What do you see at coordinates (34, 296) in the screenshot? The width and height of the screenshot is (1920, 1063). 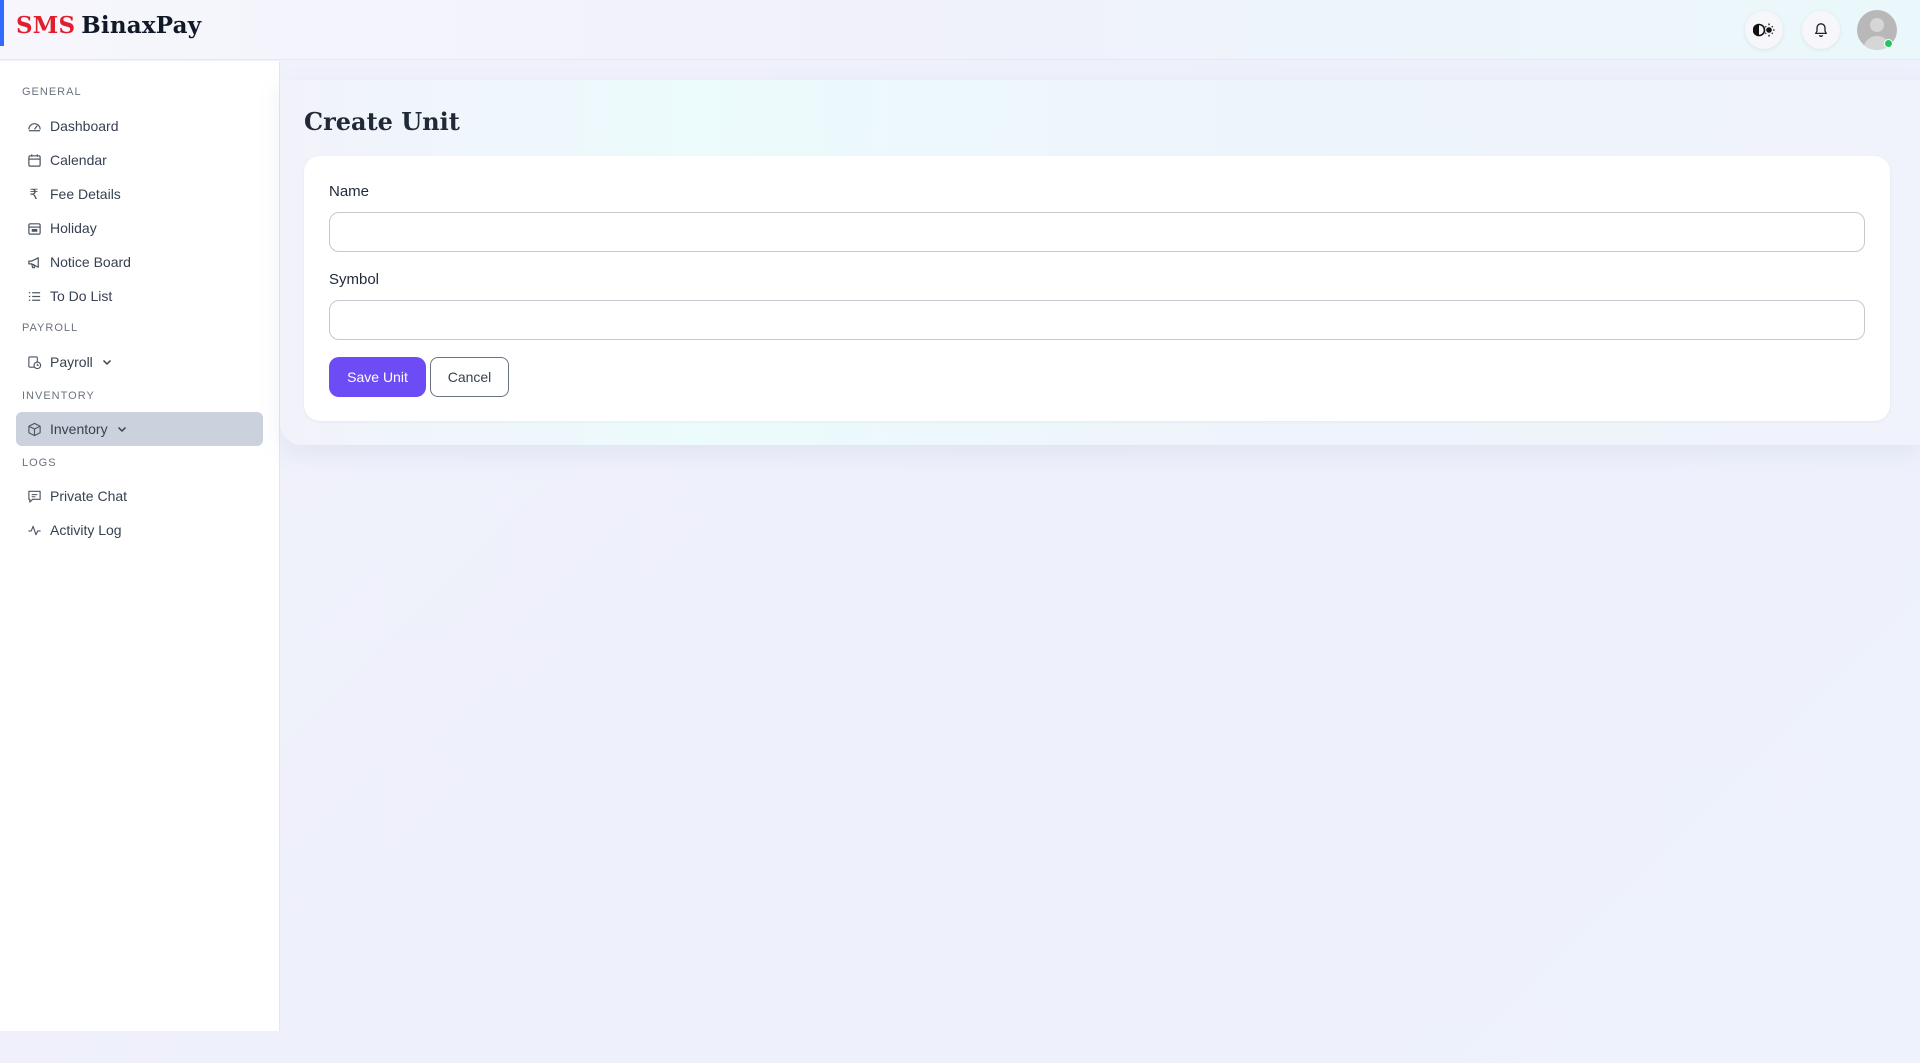 I see `list-icon` at bounding box center [34, 296].